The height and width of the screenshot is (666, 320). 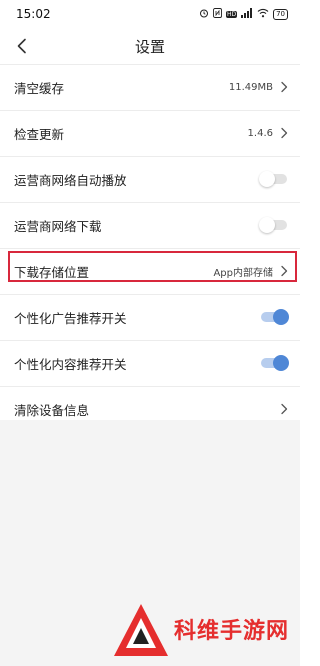 I want to click on setting-label: 运营商网络自动播放, so click(x=70, y=180).